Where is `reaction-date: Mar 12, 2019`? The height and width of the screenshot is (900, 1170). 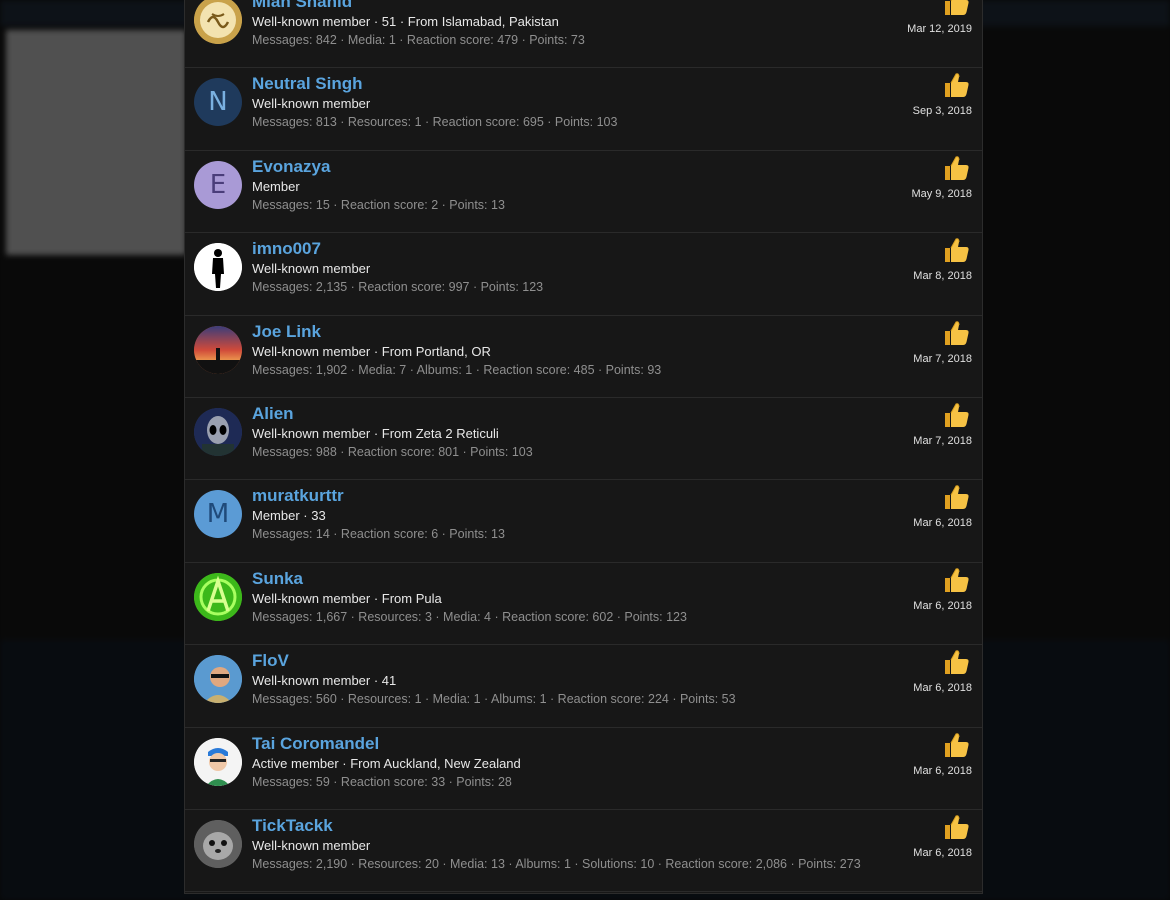
reaction-date: Mar 12, 2019 is located at coordinates (939, 29).